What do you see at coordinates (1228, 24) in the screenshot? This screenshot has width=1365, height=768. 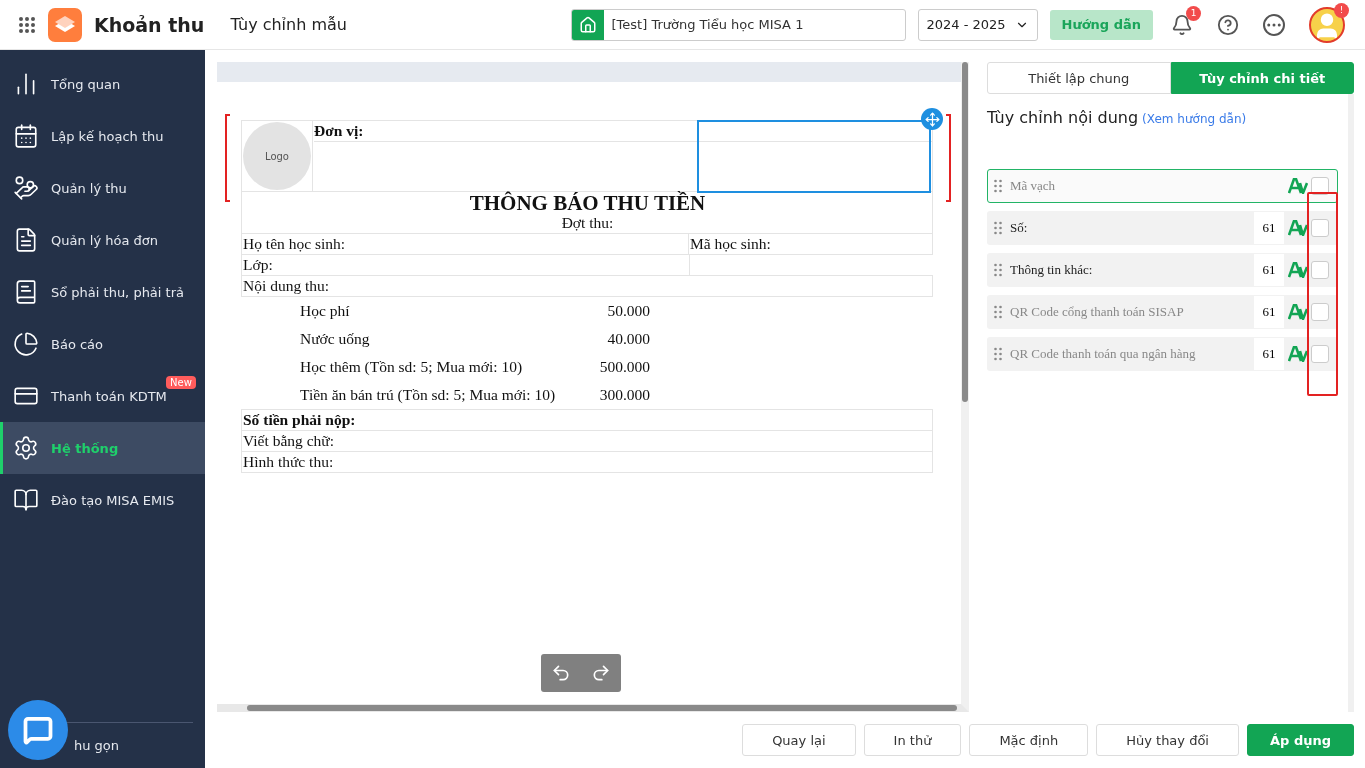 I see `help-icon` at bounding box center [1228, 24].